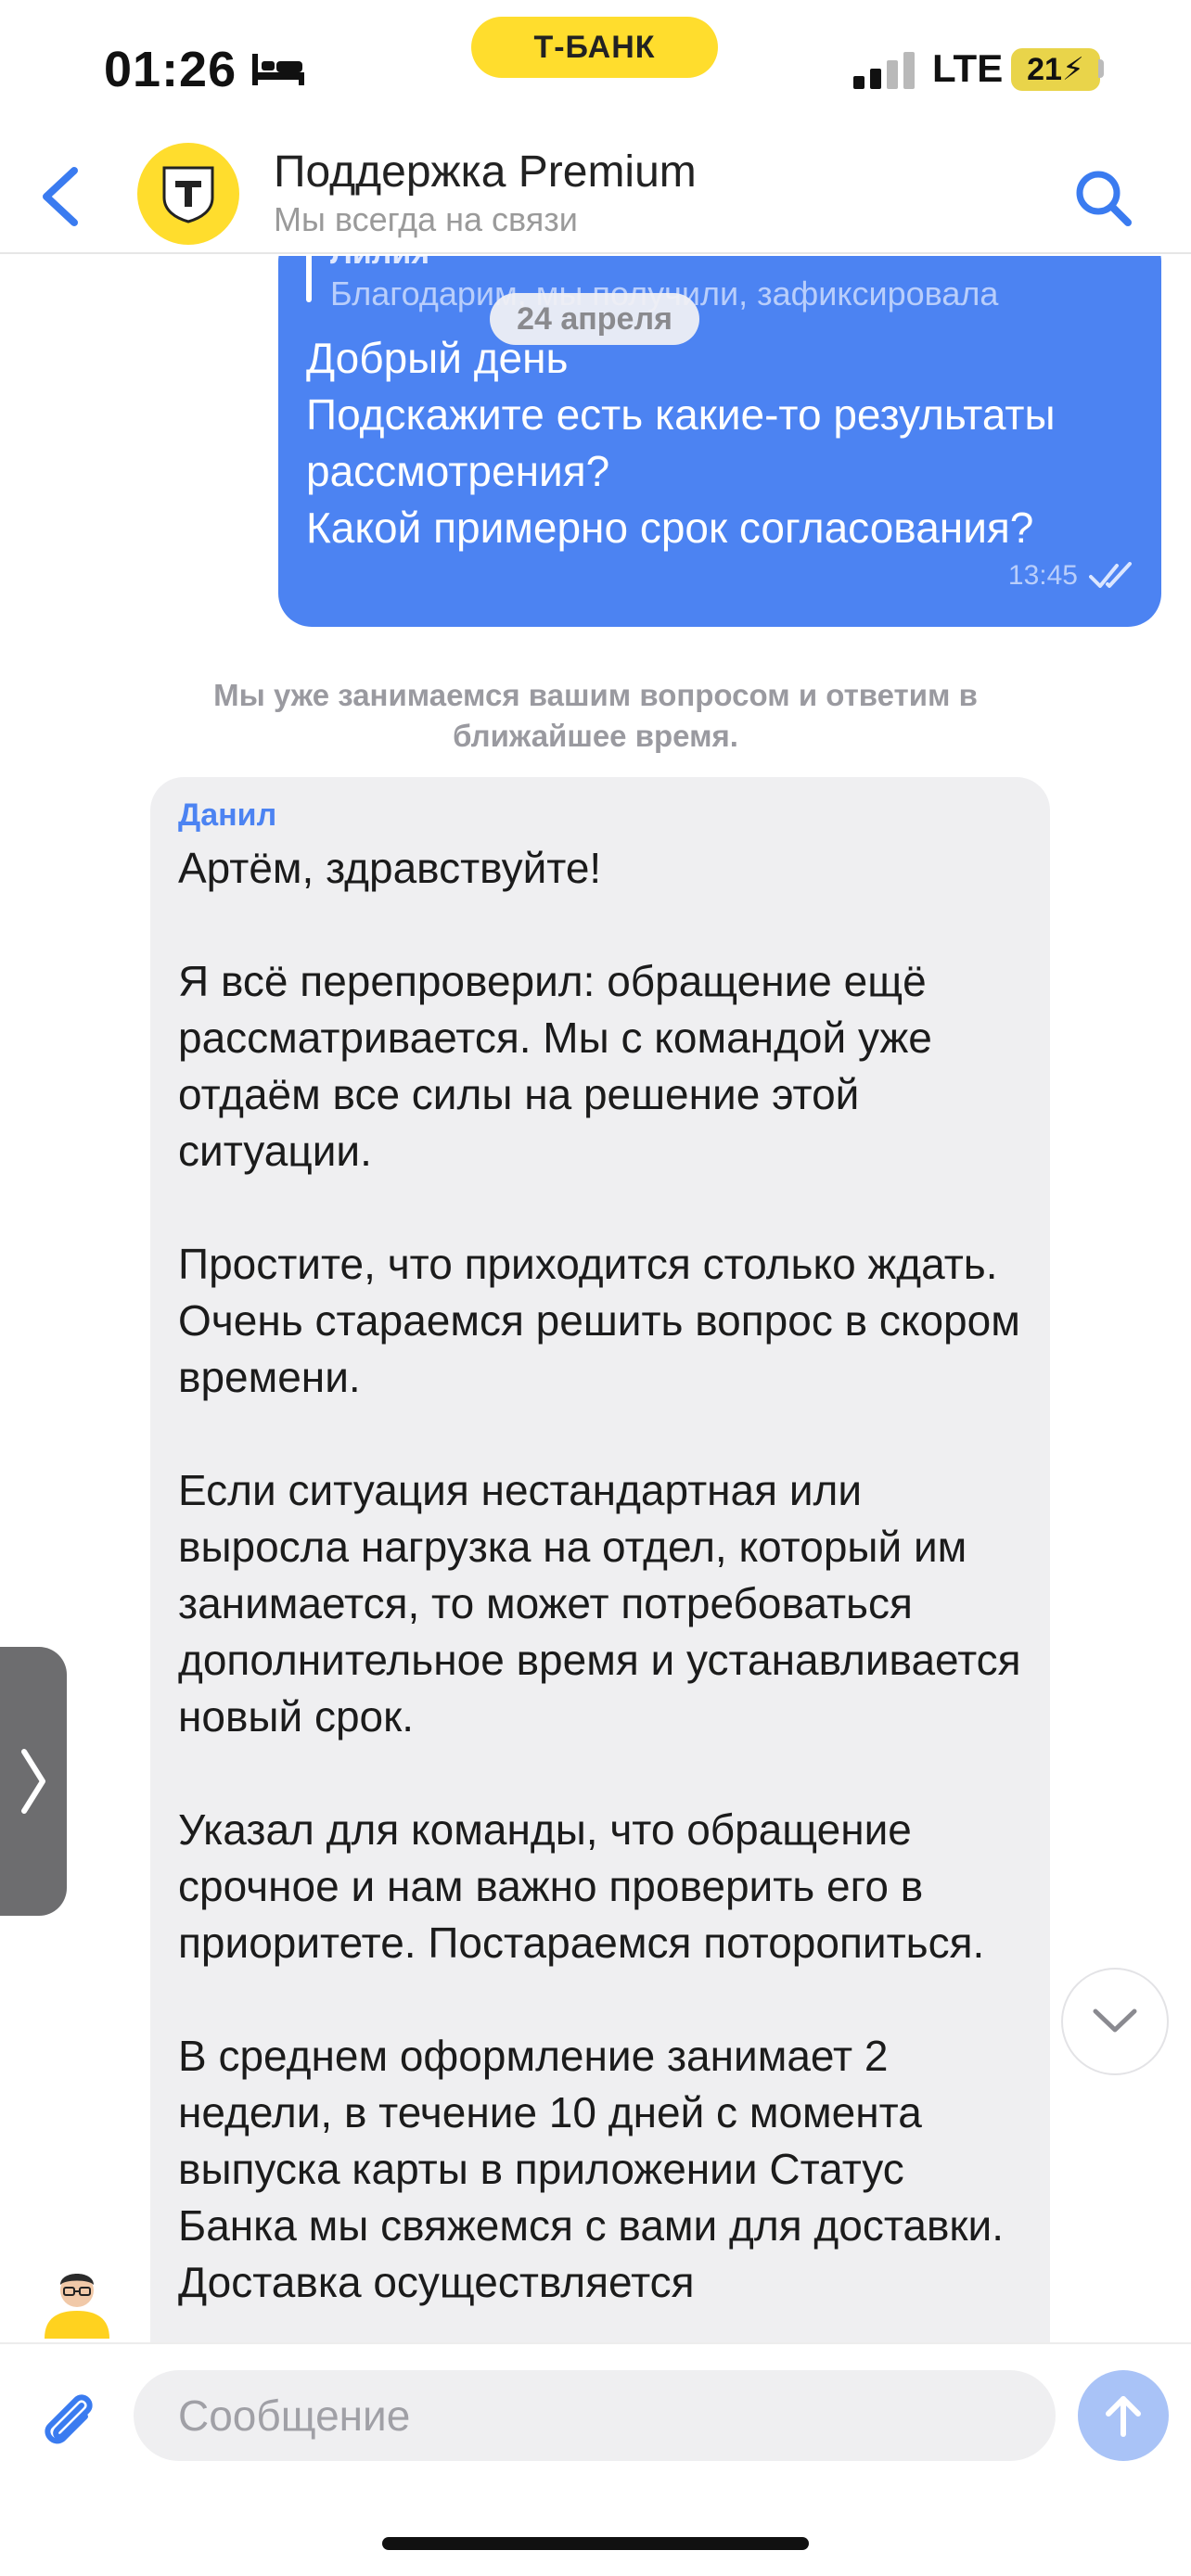  I want to click on arrow-up-icon, so click(1123, 2417).